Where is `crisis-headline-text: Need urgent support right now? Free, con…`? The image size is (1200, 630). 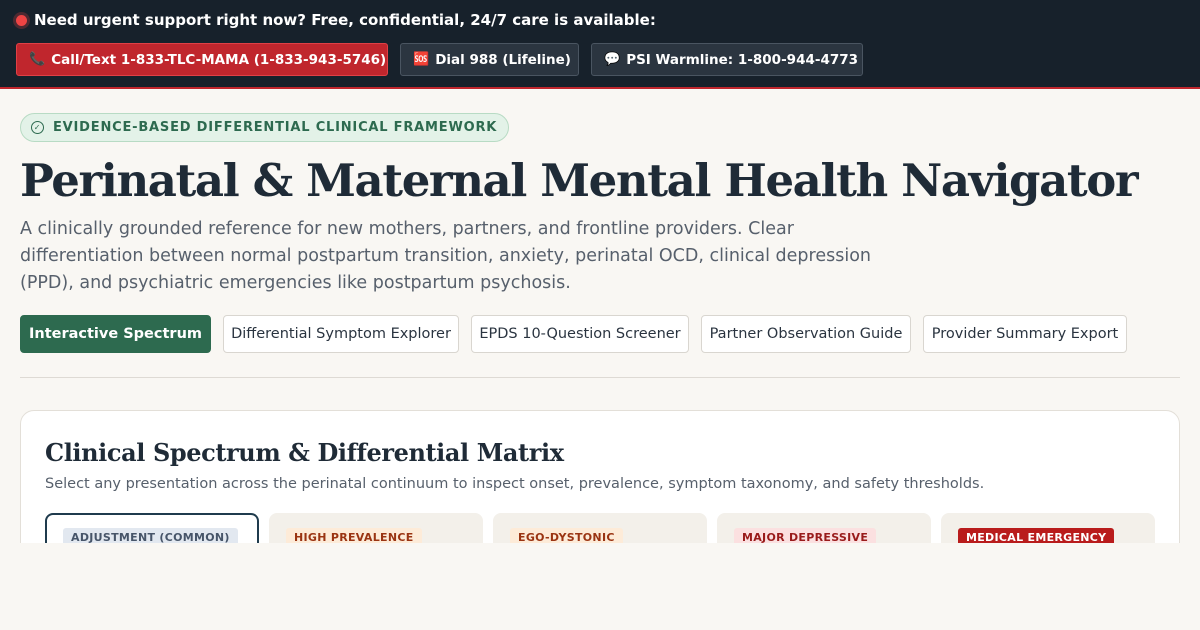
crisis-headline-text: Need urgent support right now? Free, con… is located at coordinates (345, 20).